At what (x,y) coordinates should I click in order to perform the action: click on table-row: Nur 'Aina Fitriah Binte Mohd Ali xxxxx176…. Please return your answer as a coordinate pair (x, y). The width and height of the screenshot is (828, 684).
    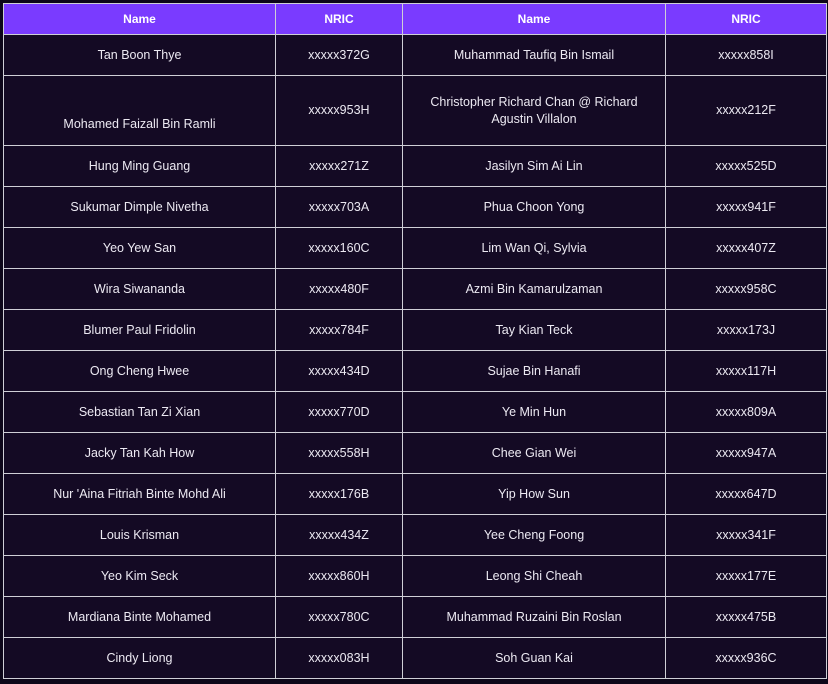
    Looking at the image, I should click on (415, 494).